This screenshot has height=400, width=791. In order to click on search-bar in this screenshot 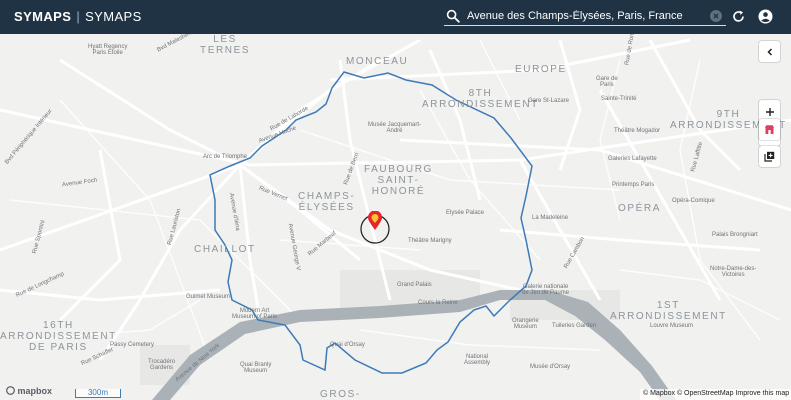, I will do `click(585, 16)`.